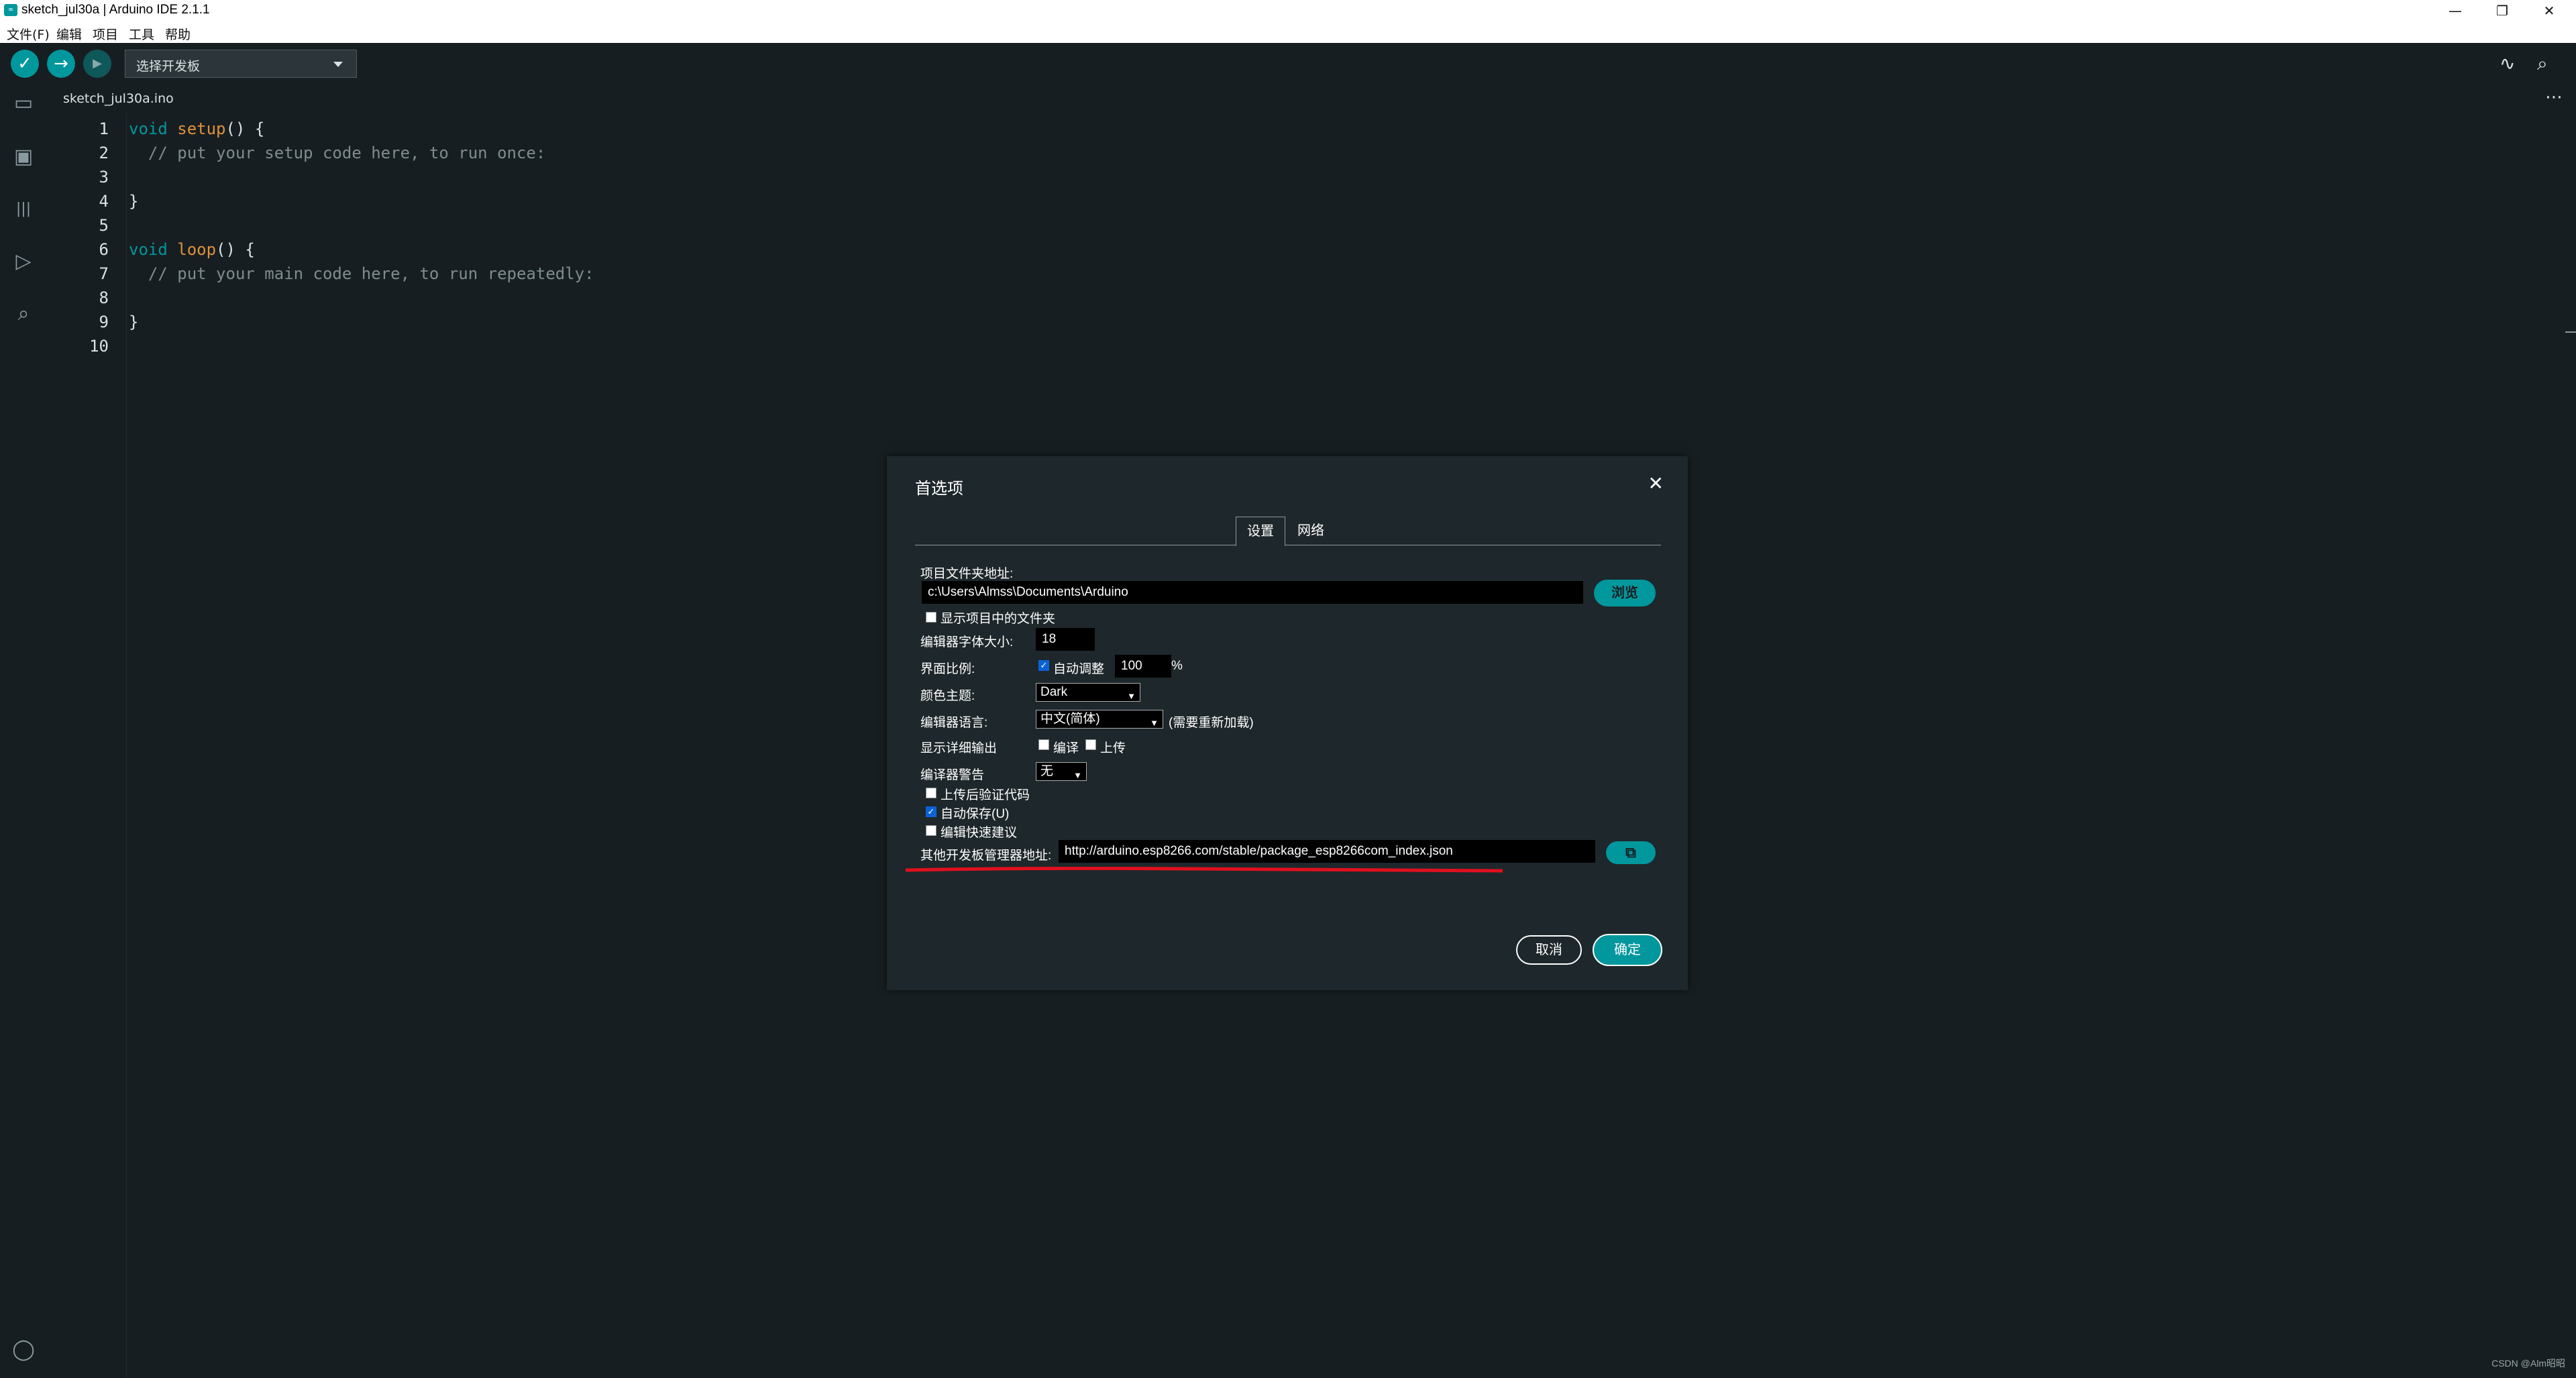 This screenshot has height=1378, width=2576. What do you see at coordinates (1090, 744) in the screenshot?
I see `verbose-upload-checkbox` at bounding box center [1090, 744].